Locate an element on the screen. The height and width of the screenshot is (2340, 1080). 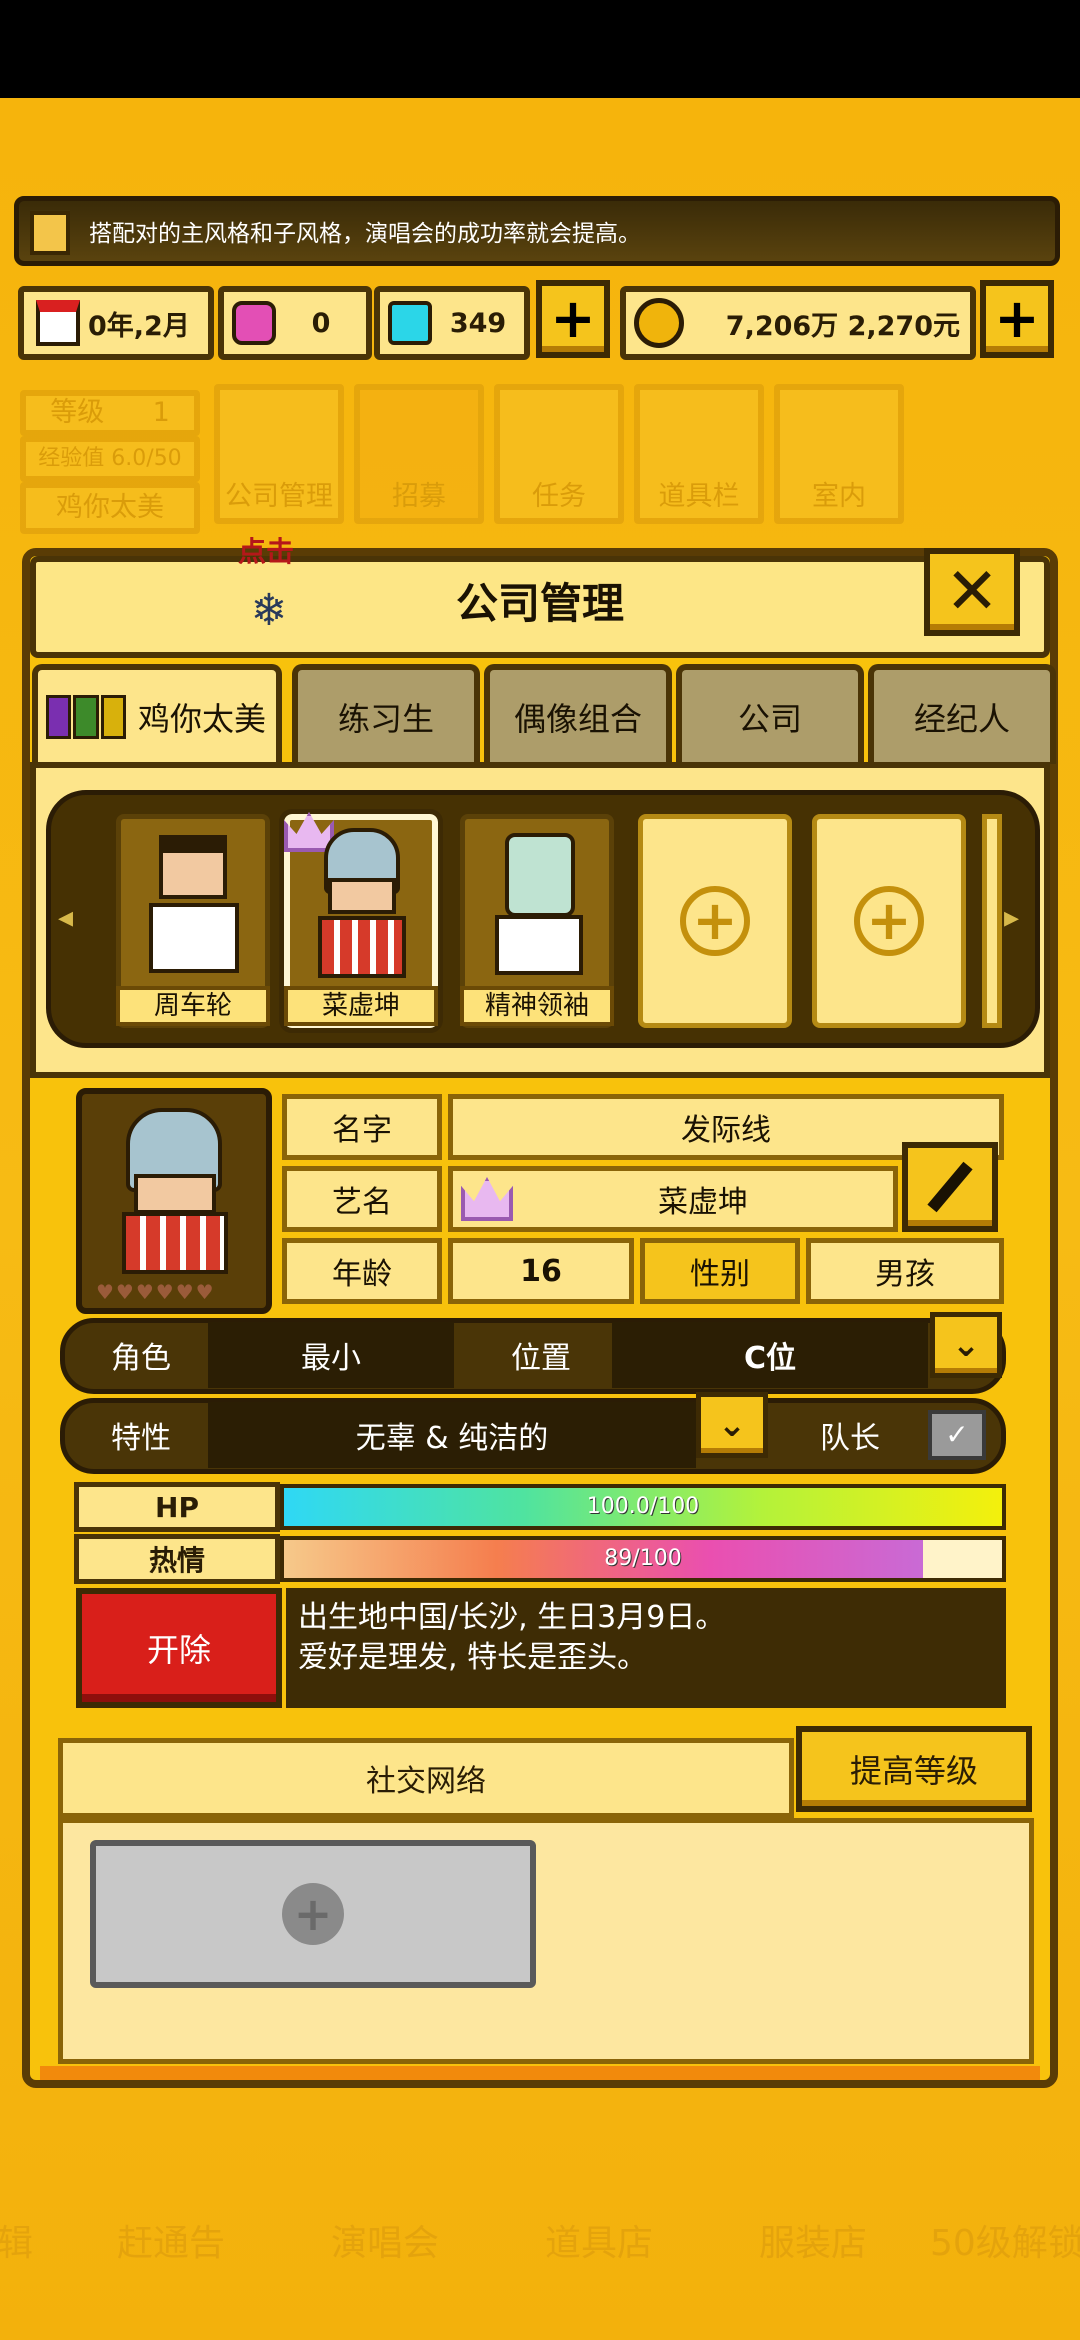
bio-line-1: 出生地中国/长沙, 生日3月9日。 is located at coordinates (512, 1617).